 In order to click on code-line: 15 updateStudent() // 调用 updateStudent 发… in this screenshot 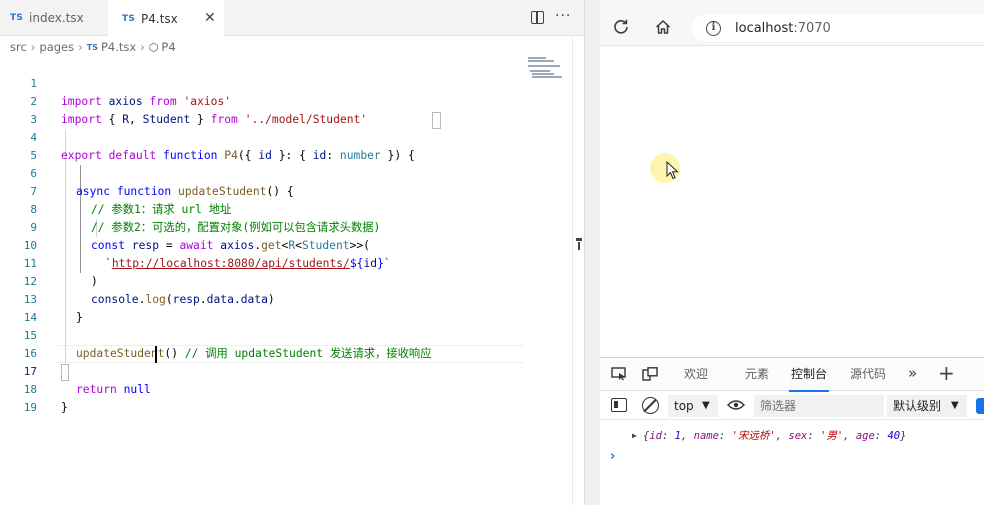, I will do `click(292, 334)`.